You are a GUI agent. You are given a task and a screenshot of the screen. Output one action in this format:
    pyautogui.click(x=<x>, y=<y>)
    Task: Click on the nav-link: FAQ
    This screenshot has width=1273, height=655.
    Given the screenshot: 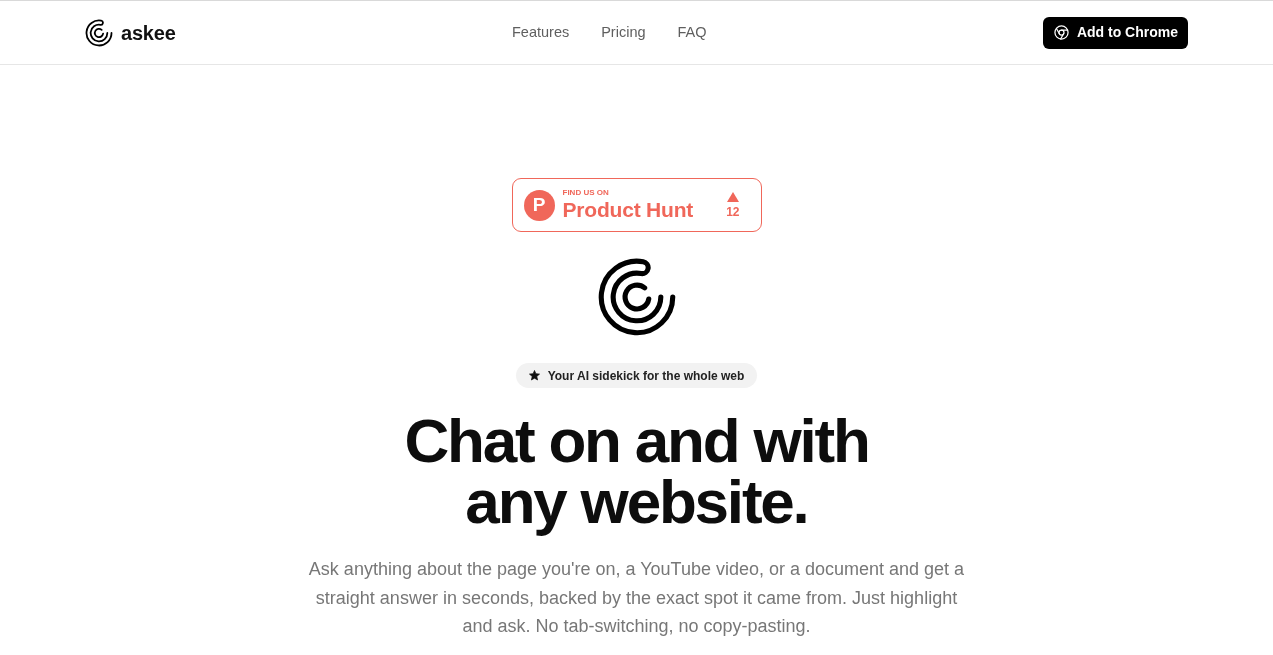 What is the action you would take?
    pyautogui.click(x=692, y=32)
    